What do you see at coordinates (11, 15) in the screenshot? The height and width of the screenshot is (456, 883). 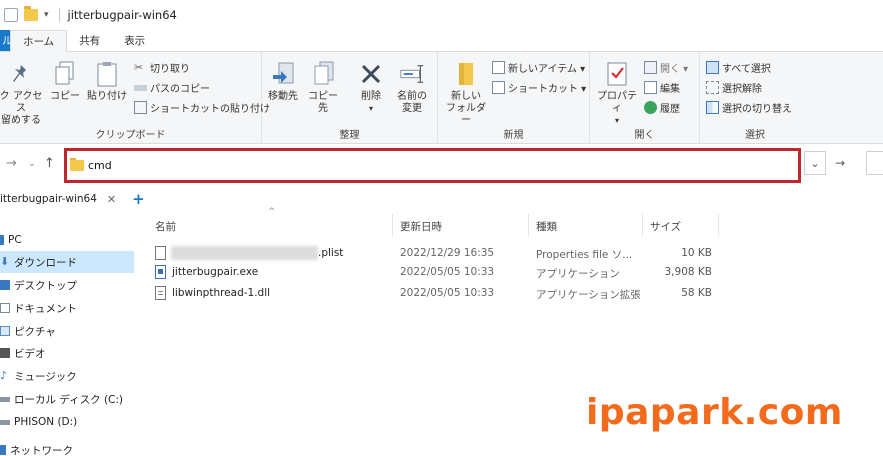 I see `properties-quick-icon` at bounding box center [11, 15].